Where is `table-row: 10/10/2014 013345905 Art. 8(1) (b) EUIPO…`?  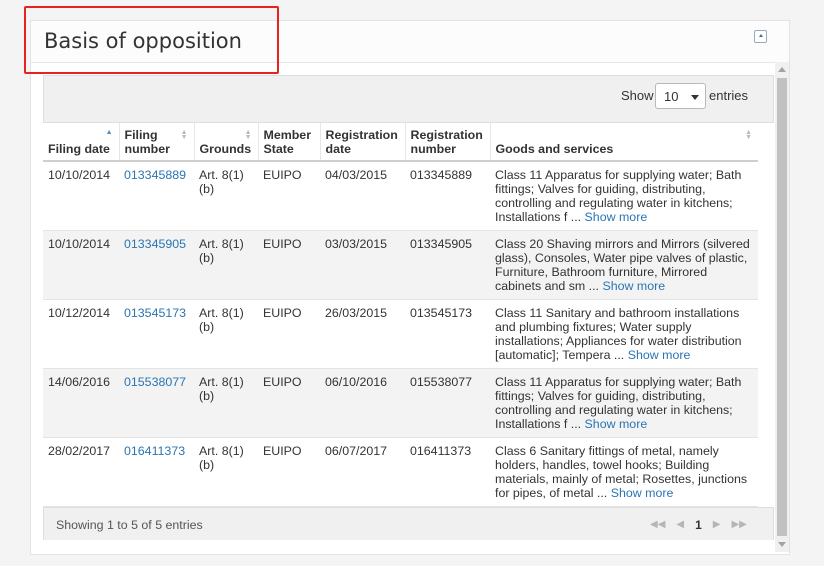
table-row: 10/10/2014 013345905 Art. 8(1) (b) EUIPO… is located at coordinates (400, 265).